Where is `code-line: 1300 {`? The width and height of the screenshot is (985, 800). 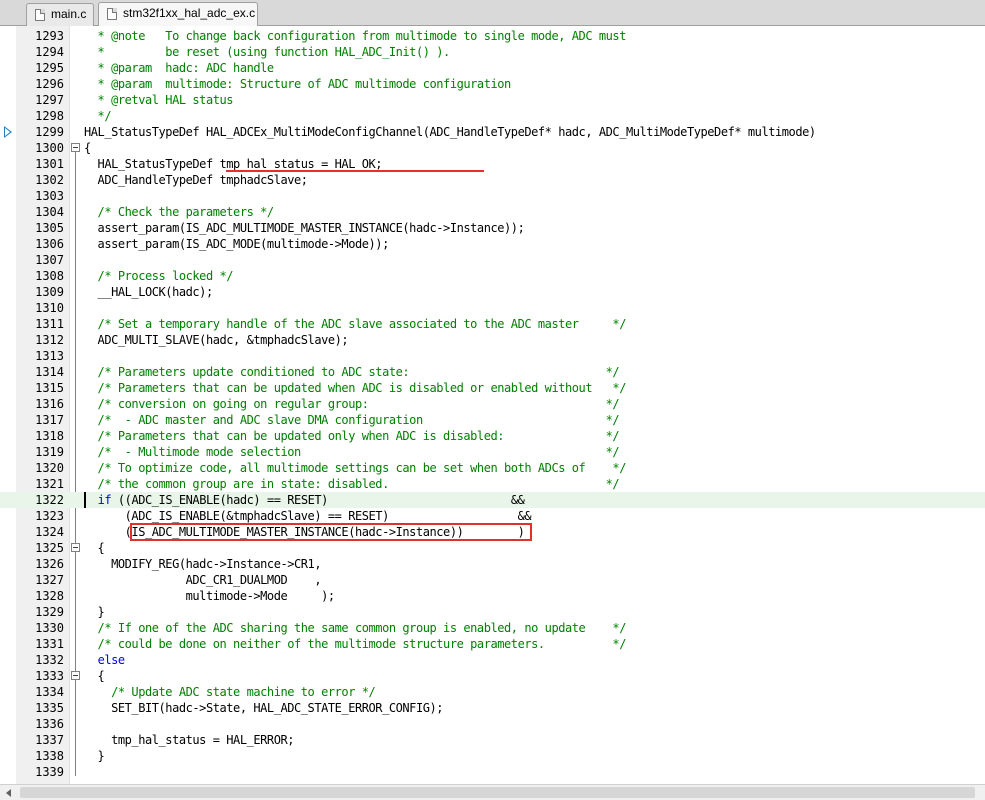 code-line: 1300 { is located at coordinates (492, 148).